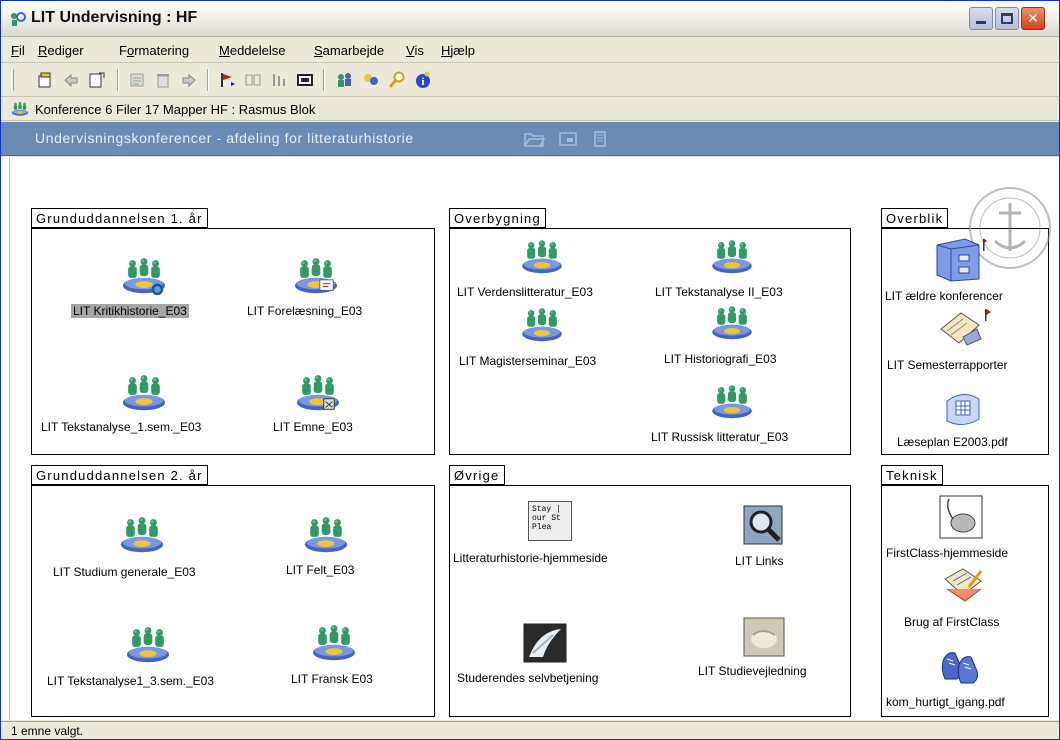  What do you see at coordinates (477, 475) in the screenshot?
I see `panel-ovrige-label: Øvrige` at bounding box center [477, 475].